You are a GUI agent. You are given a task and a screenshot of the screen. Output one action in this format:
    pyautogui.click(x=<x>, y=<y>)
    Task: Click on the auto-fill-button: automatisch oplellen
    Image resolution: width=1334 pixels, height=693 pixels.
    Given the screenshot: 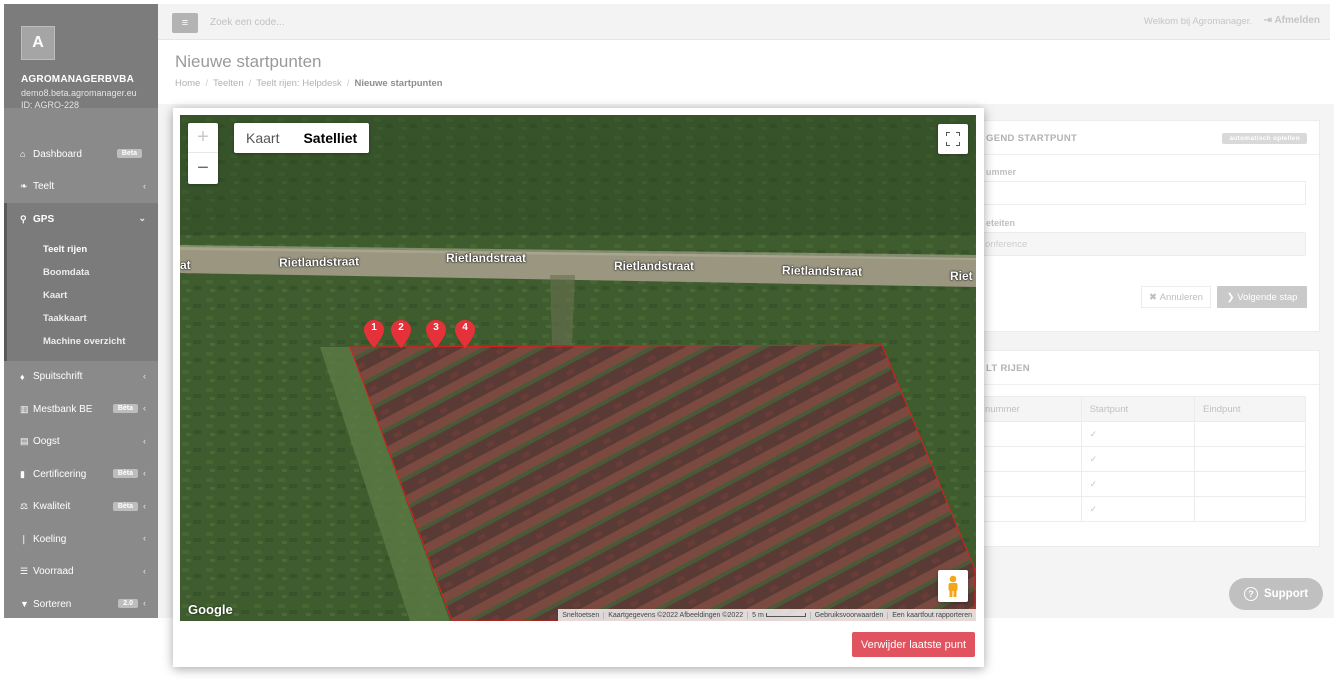 What is the action you would take?
    pyautogui.click(x=1264, y=138)
    